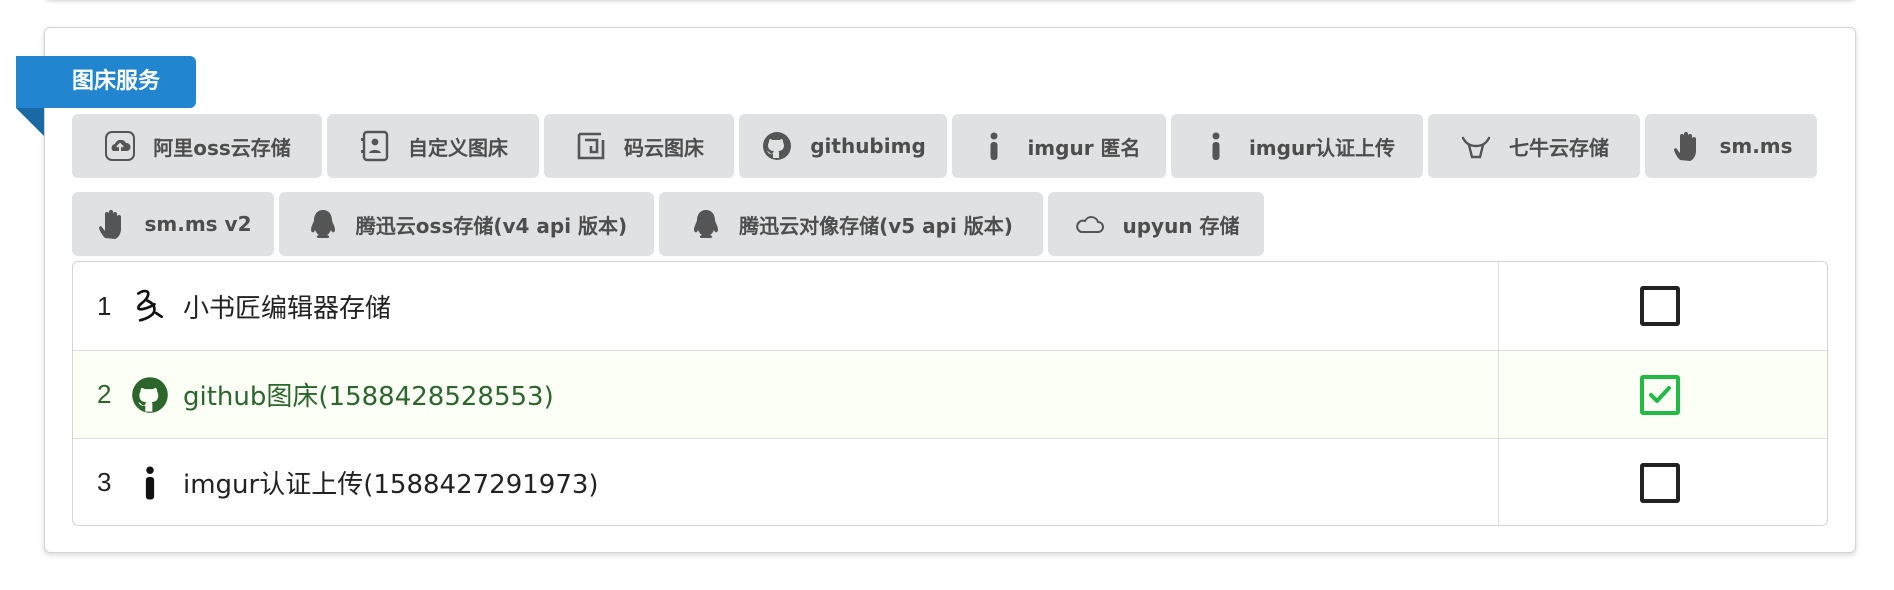 This screenshot has width=1894, height=590. I want to click on tab-imgur-anonymous: imgur 匿名, so click(1059, 146).